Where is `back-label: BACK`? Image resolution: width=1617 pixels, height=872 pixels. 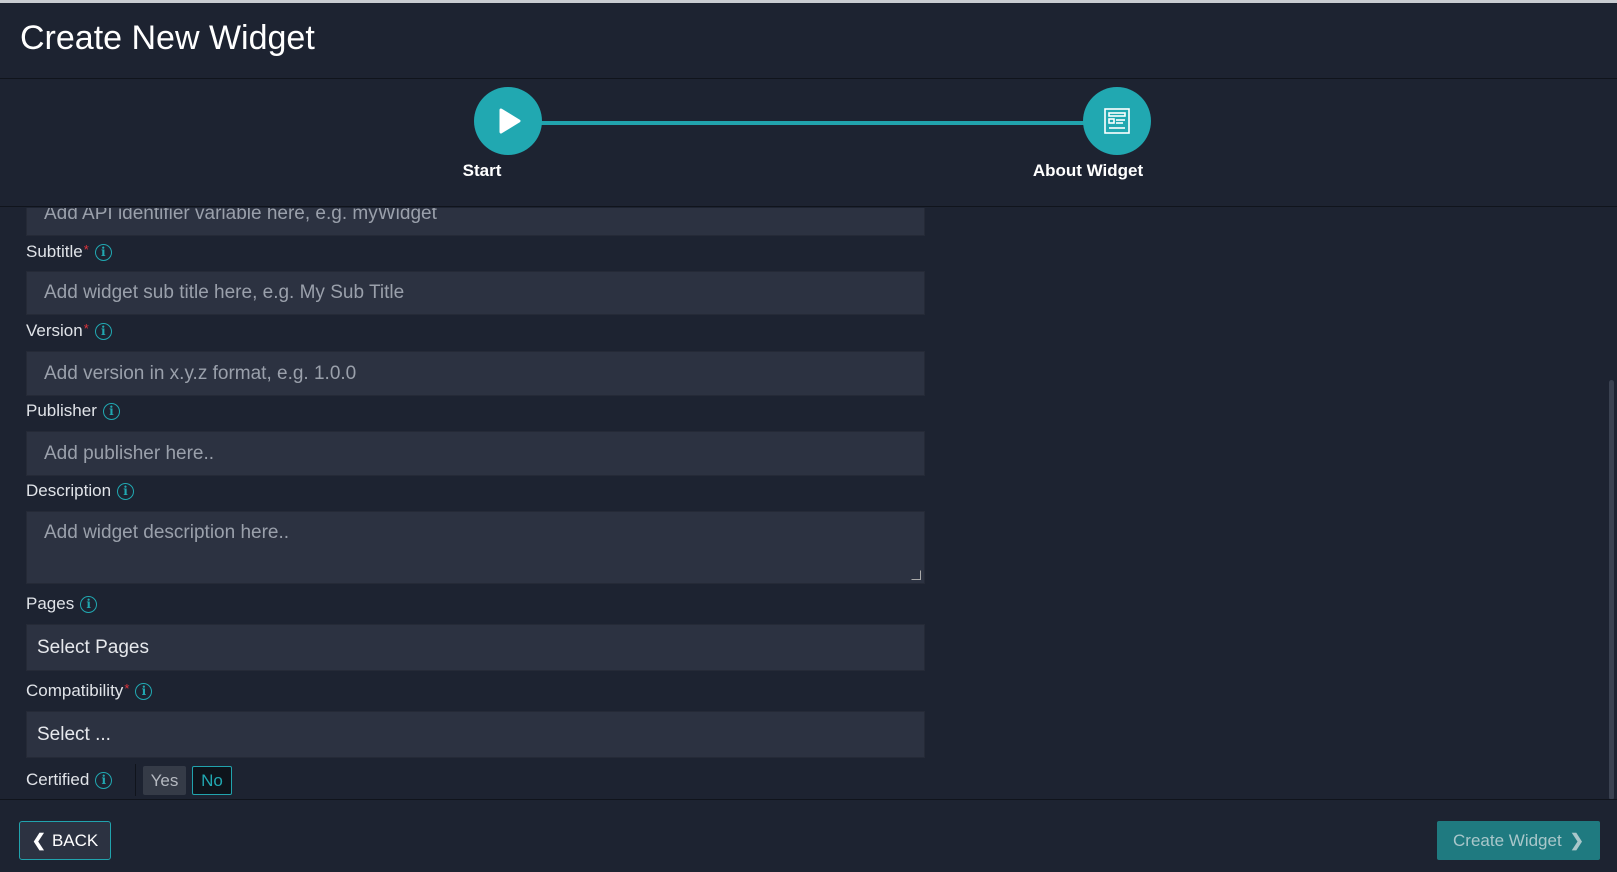
back-label: BACK is located at coordinates (75, 840).